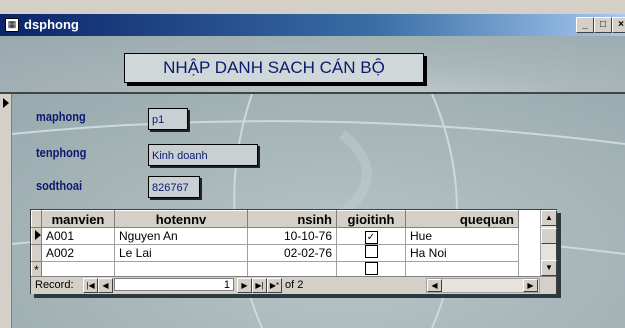  I want to click on cell-nsinh: 10-10-76, so click(292, 236).